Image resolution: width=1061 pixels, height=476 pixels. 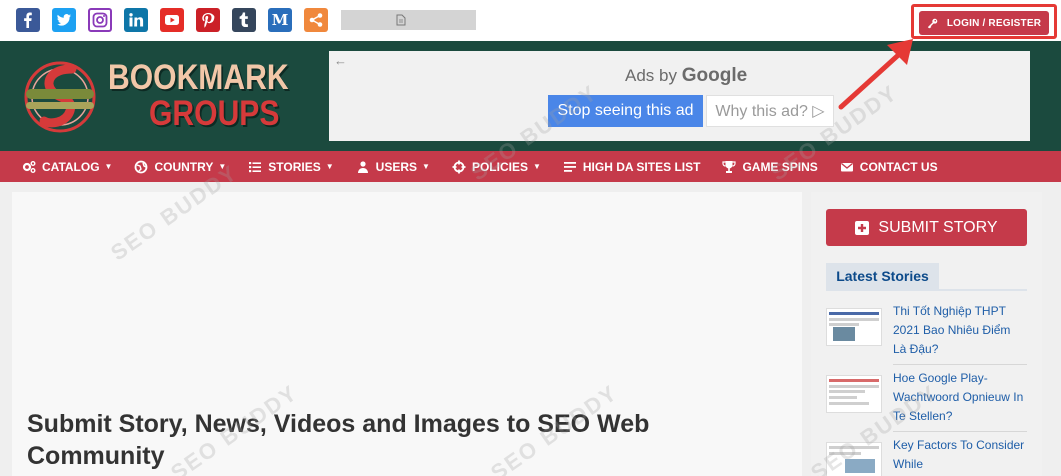 I want to click on nav-item-label: CATALOG, so click(x=71, y=166).